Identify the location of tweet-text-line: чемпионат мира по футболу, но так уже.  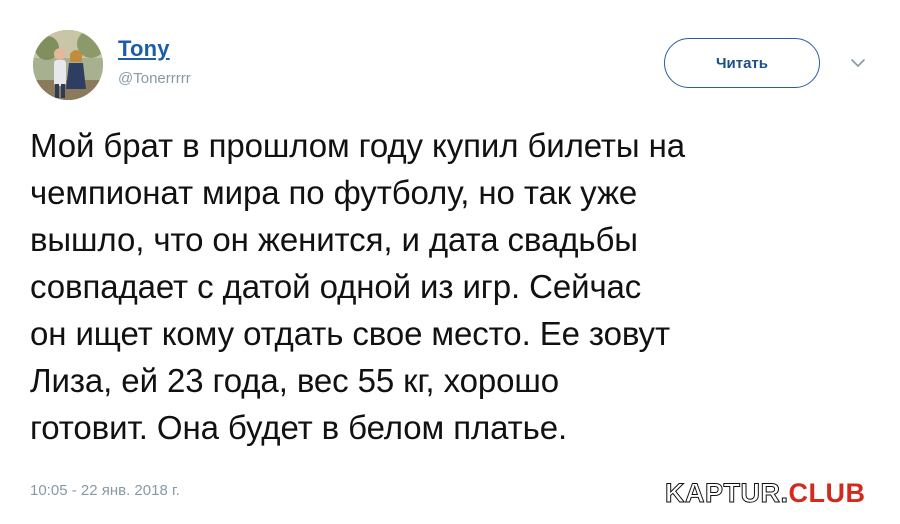
(334, 192).